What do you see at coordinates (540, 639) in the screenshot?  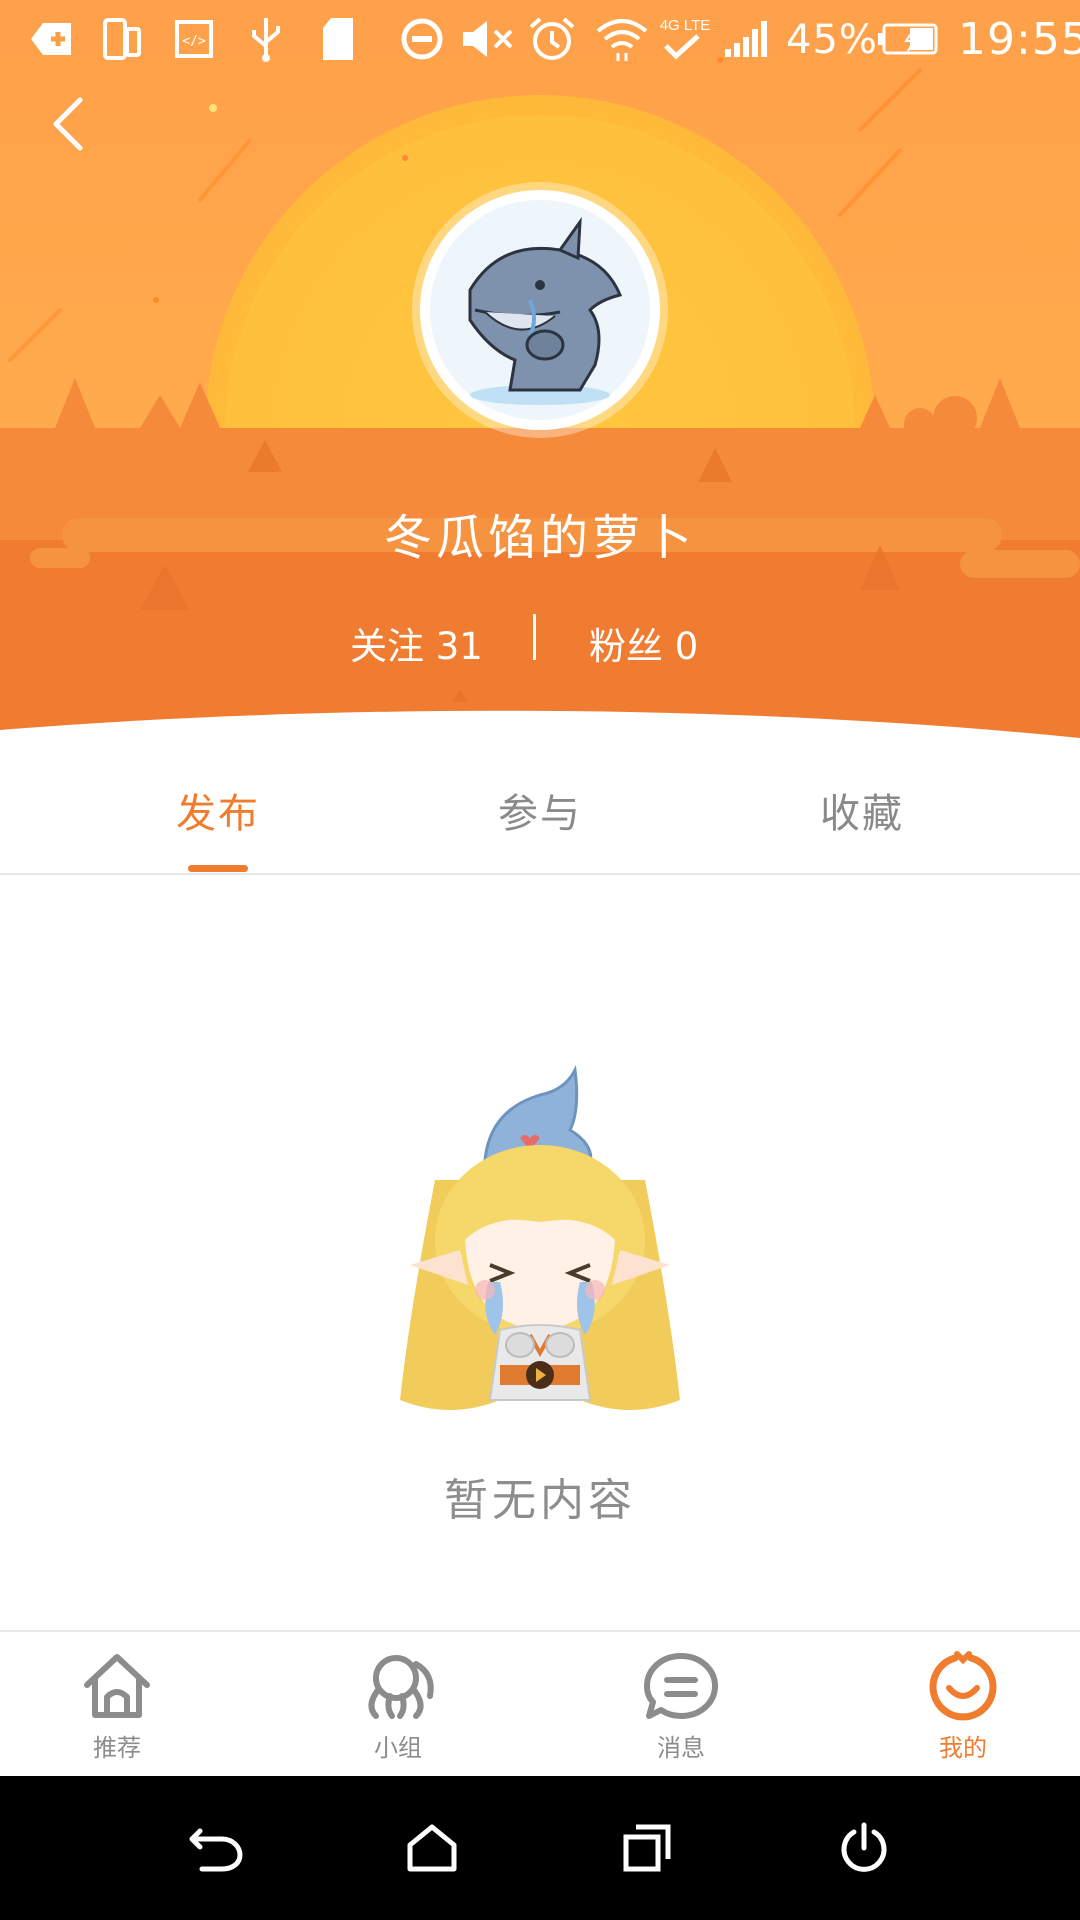 I see `profile-stats: 关注 31 粉丝 0` at bounding box center [540, 639].